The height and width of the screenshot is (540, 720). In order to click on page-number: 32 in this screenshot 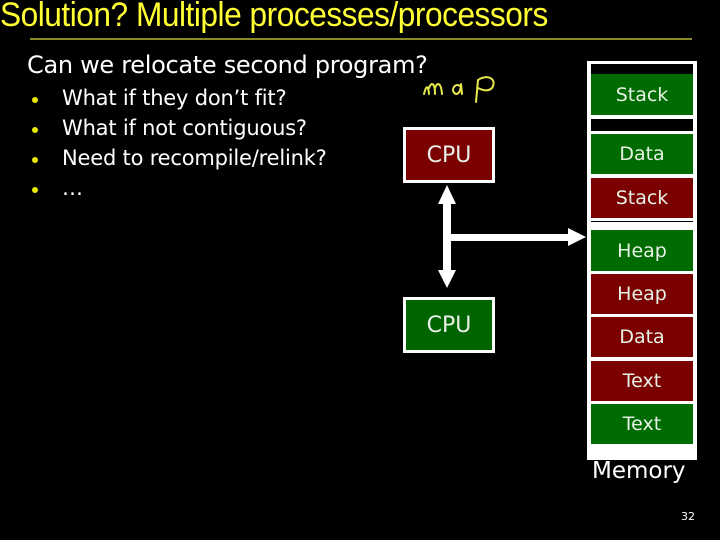, I will do `click(688, 516)`.